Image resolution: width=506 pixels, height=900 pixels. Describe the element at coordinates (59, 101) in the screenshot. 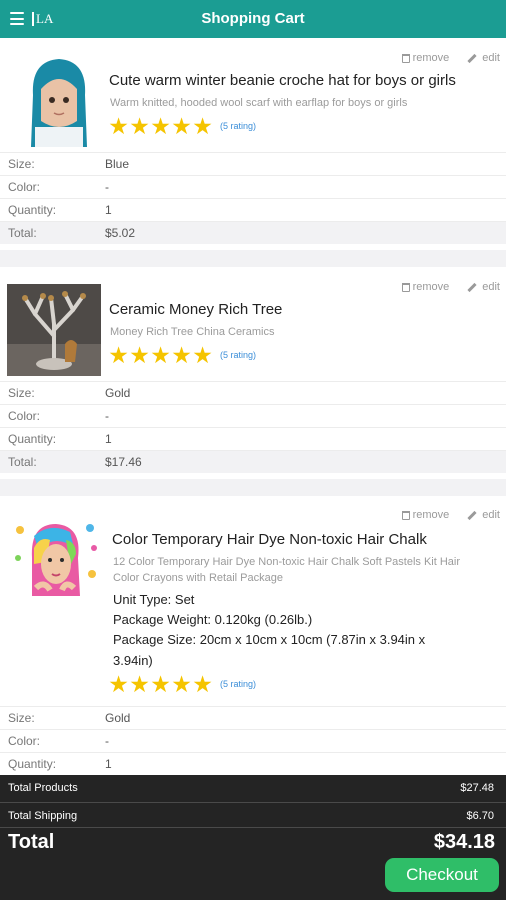

I see `product-image-beanie` at that location.